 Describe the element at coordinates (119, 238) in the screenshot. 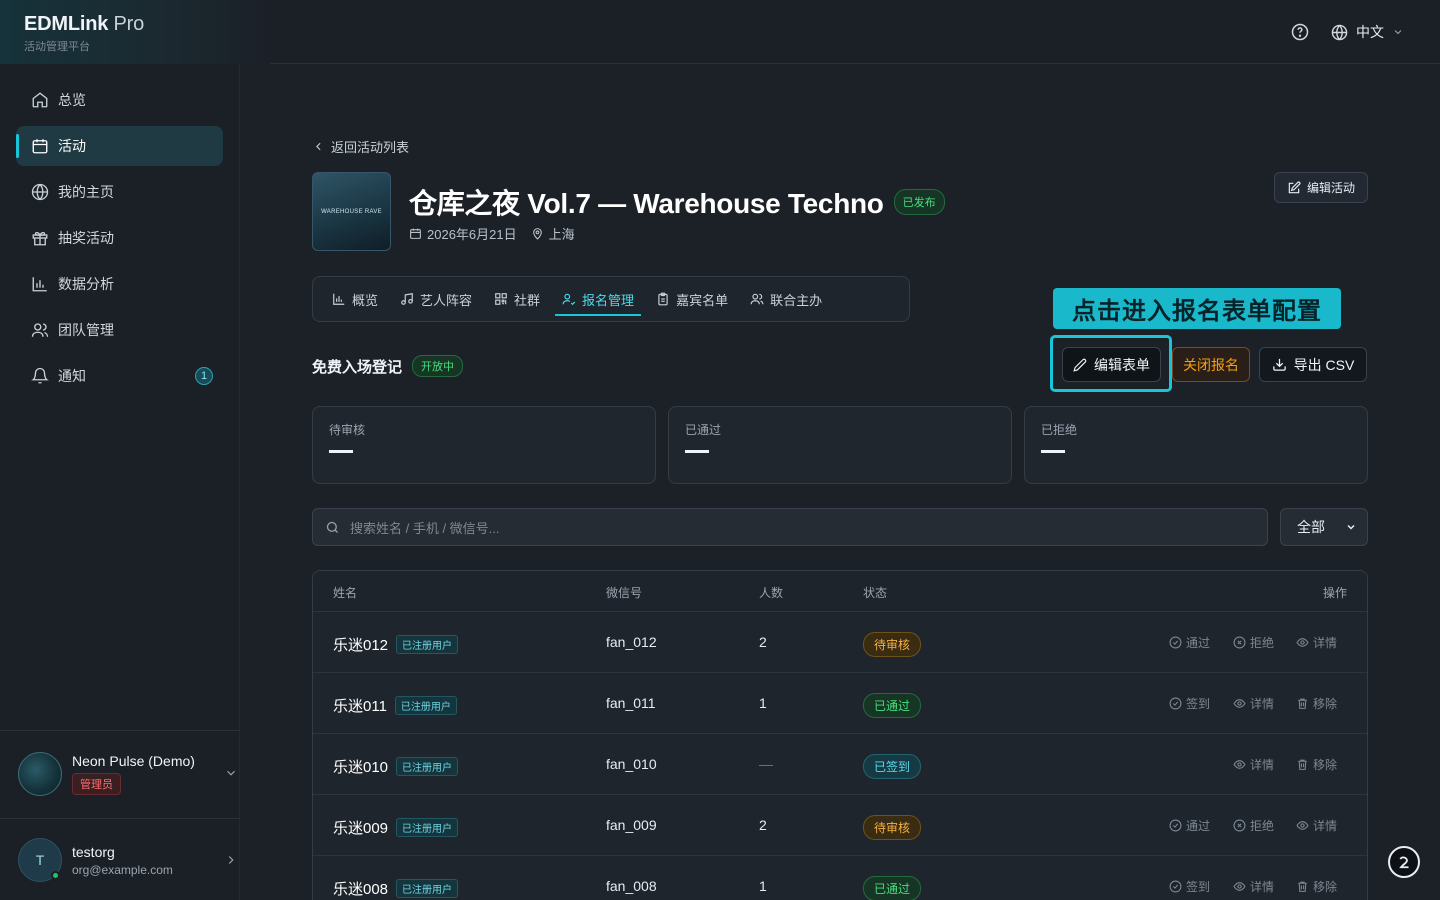

I see `sidebar-item-lottery: 抽奖活动` at that location.